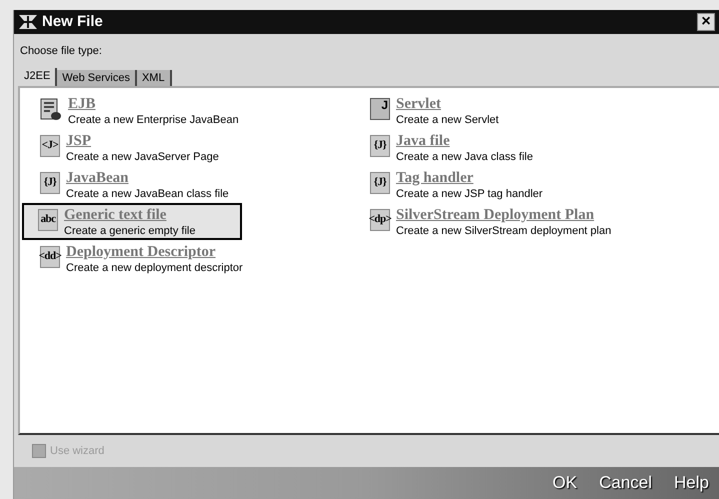 The image size is (719, 499). I want to click on checkbox-label: Use wizard, so click(77, 451).